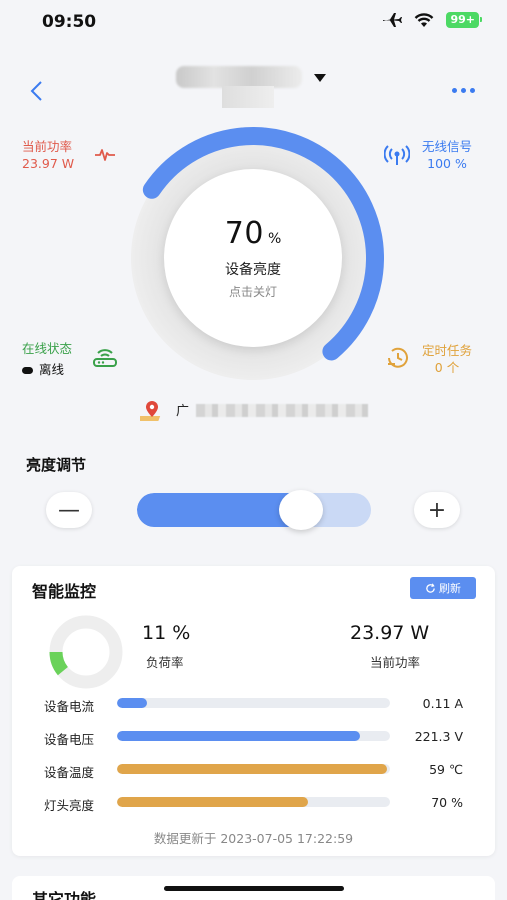 Image resolution: width=507 pixels, height=900 pixels. I want to click on temperature-metric-fill, so click(252, 769).